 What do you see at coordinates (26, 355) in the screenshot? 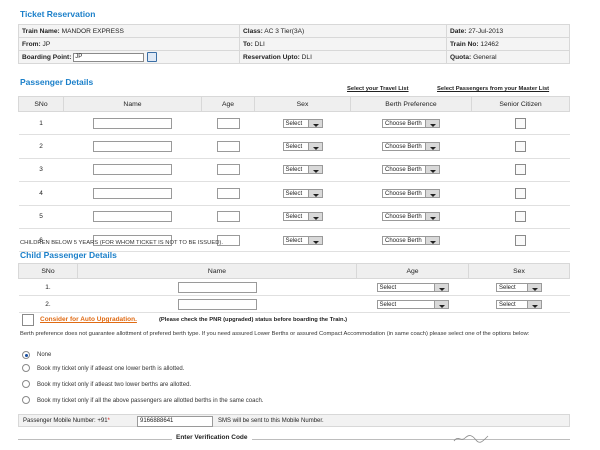
I see `option-none-radio` at bounding box center [26, 355].